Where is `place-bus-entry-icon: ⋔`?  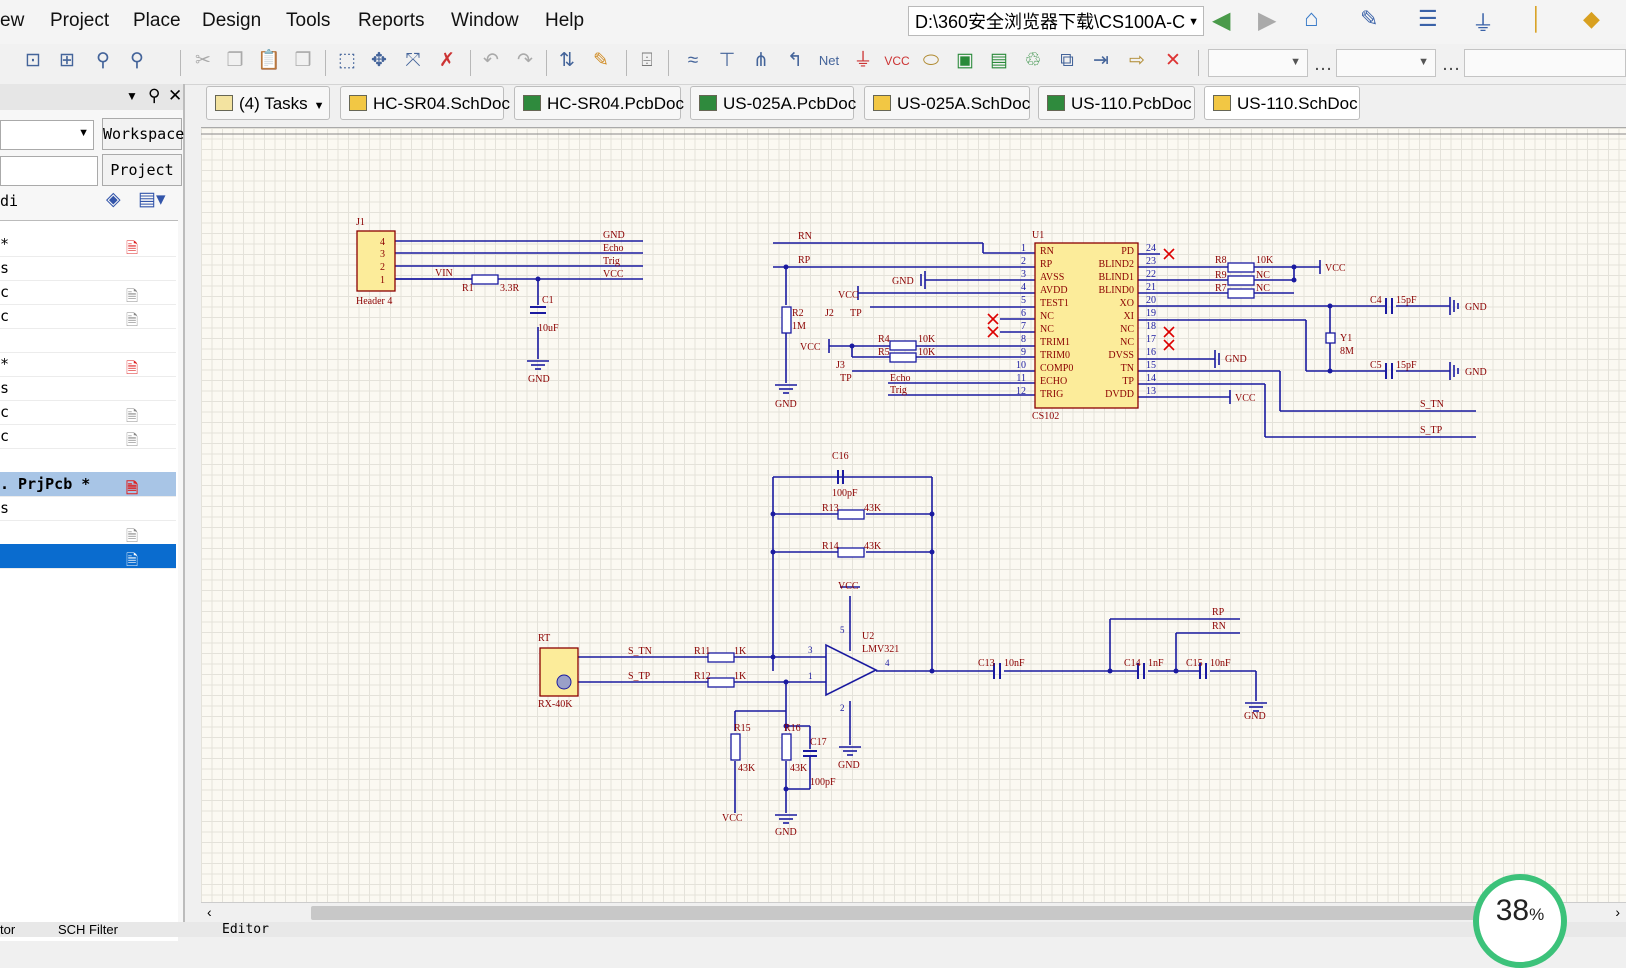
place-bus-entry-icon: ⋔ is located at coordinates (761, 61).